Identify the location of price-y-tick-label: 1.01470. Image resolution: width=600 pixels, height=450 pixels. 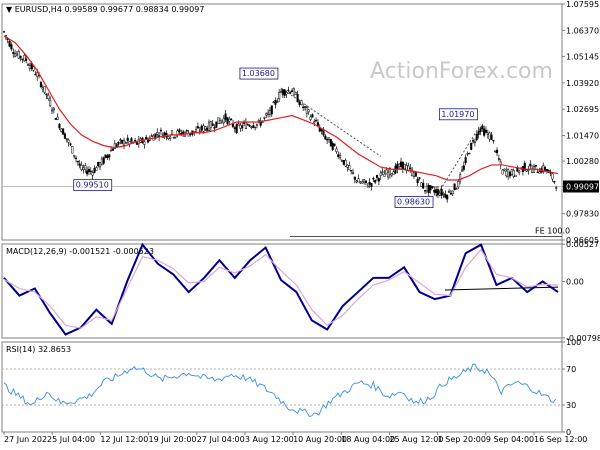
(582, 136).